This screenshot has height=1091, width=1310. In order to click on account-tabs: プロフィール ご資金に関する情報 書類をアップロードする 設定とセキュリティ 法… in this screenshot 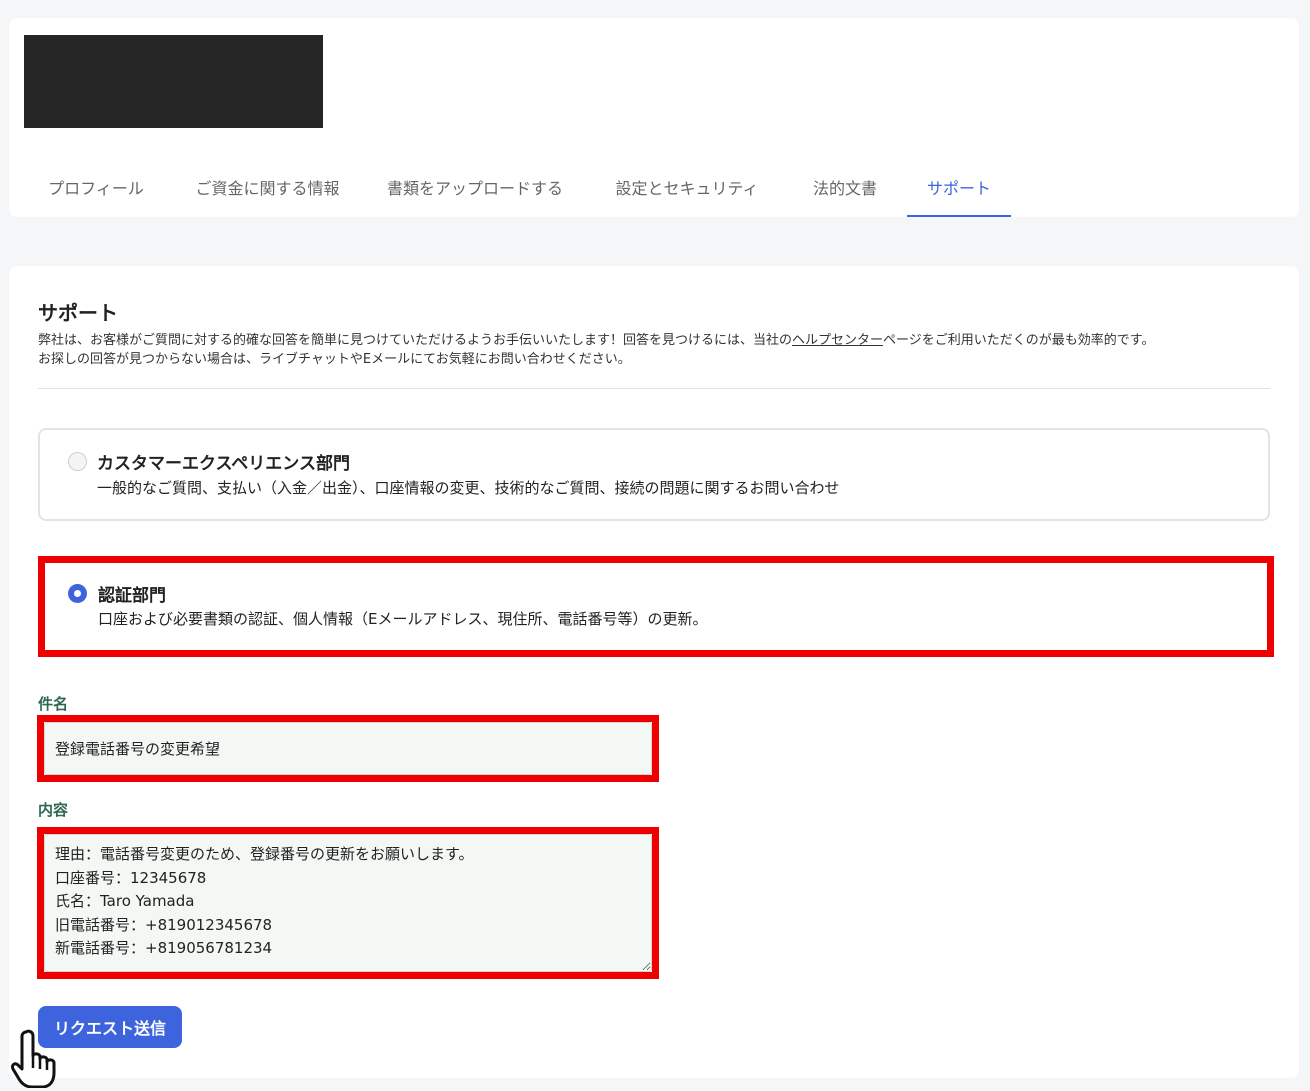, I will do `click(654, 187)`.